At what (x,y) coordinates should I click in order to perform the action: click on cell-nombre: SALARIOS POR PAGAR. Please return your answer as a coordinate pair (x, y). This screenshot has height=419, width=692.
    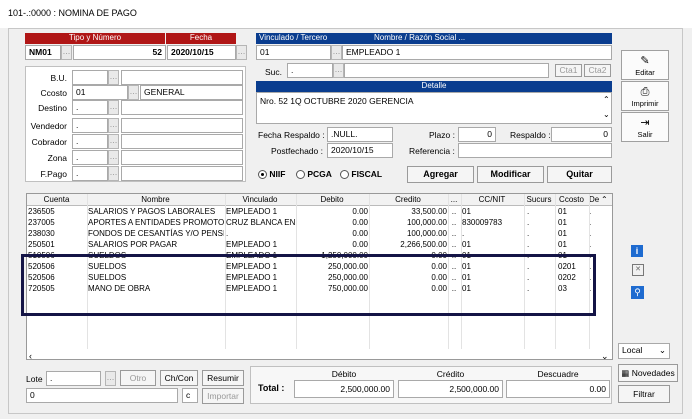
    Looking at the image, I should click on (156, 244).